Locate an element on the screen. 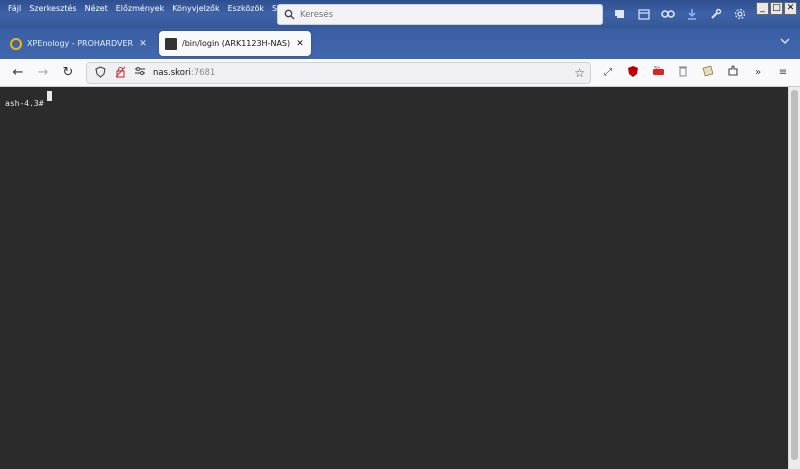 The height and width of the screenshot is (469, 800). window-controls: _ □ ✕ is located at coordinates (776, 8).